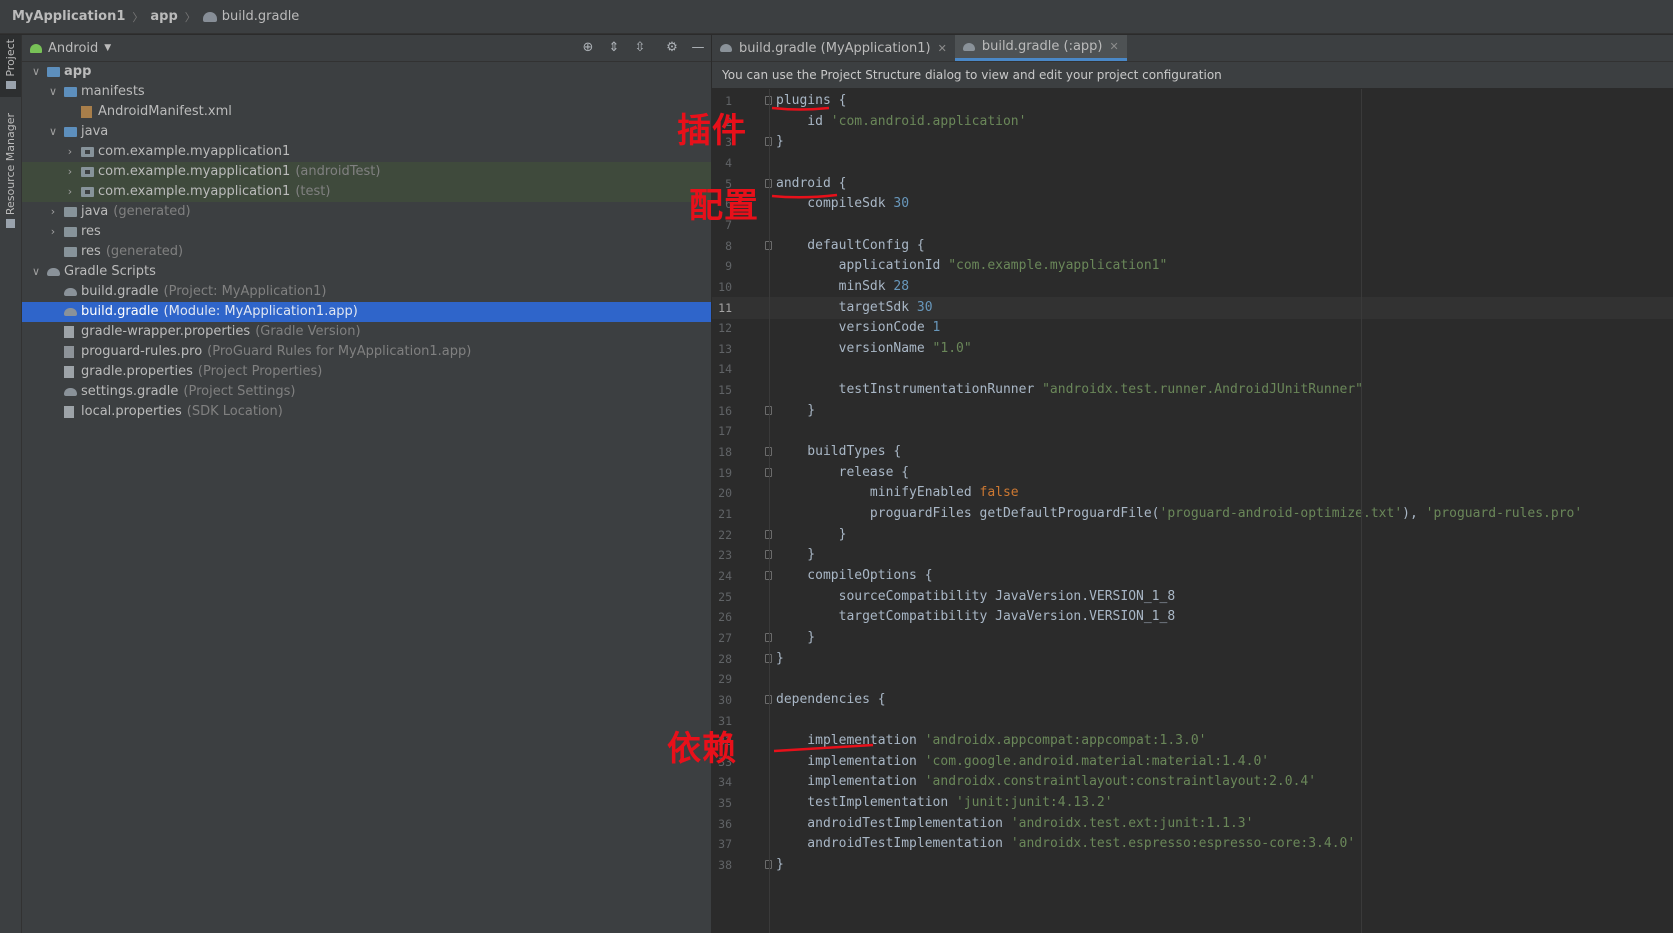  Describe the element at coordinates (804, 196) in the screenshot. I see `underline-android` at that location.